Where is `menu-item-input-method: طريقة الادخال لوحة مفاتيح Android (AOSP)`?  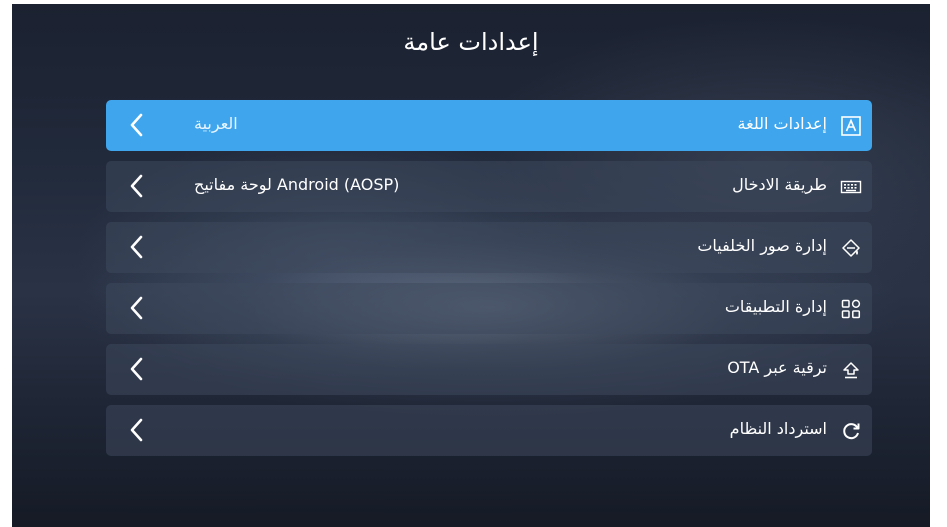 menu-item-input-method: طريقة الادخال لوحة مفاتيح Android (AOSP) is located at coordinates (489, 186).